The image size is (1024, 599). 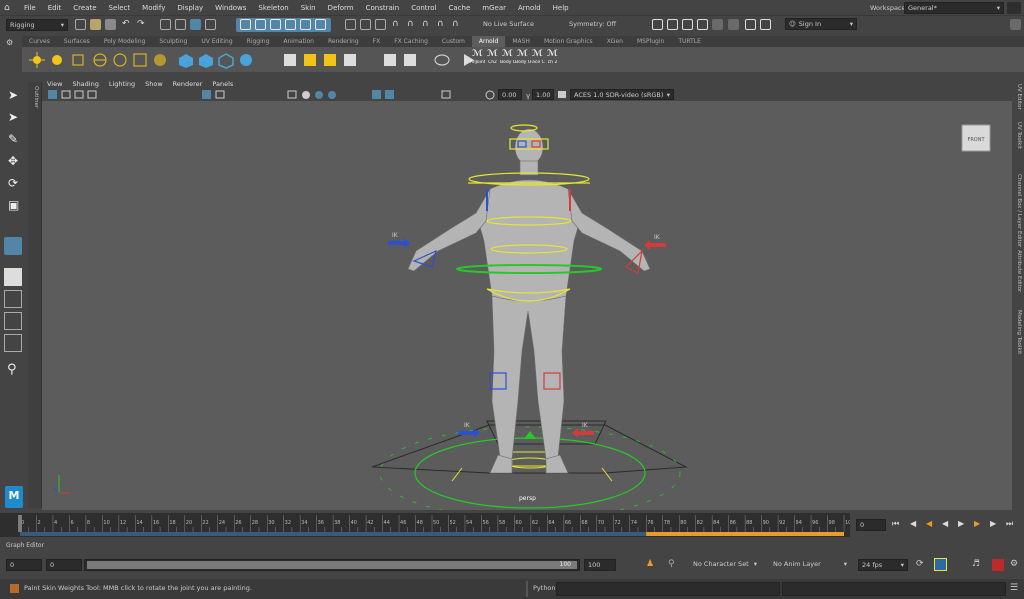 What do you see at coordinates (35, 295) in the screenshot?
I see `outliner-strip: Outliner` at bounding box center [35, 295].